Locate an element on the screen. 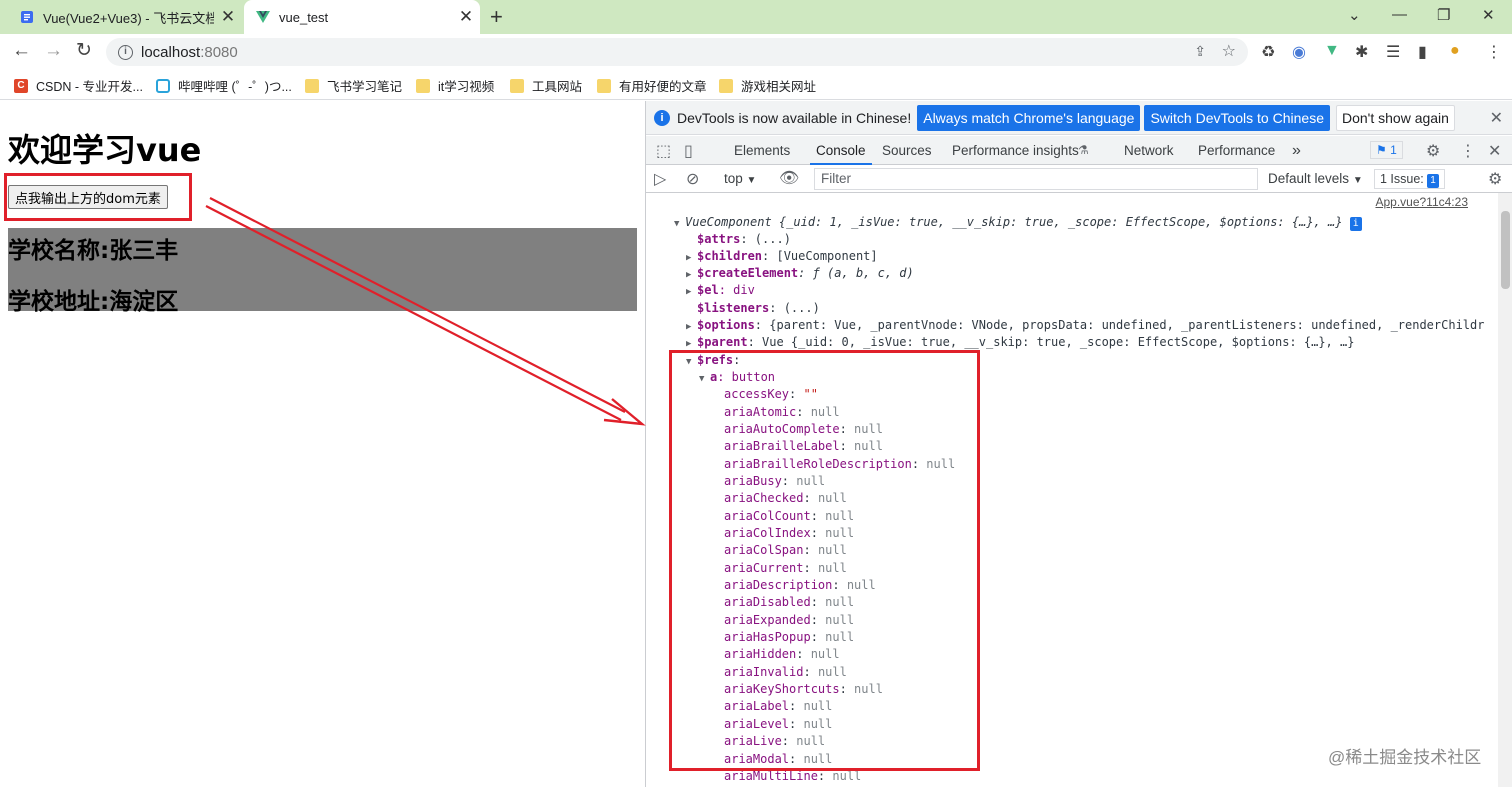 The height and width of the screenshot is (787, 1512). bookmark-label: 工具网站 is located at coordinates (557, 87).